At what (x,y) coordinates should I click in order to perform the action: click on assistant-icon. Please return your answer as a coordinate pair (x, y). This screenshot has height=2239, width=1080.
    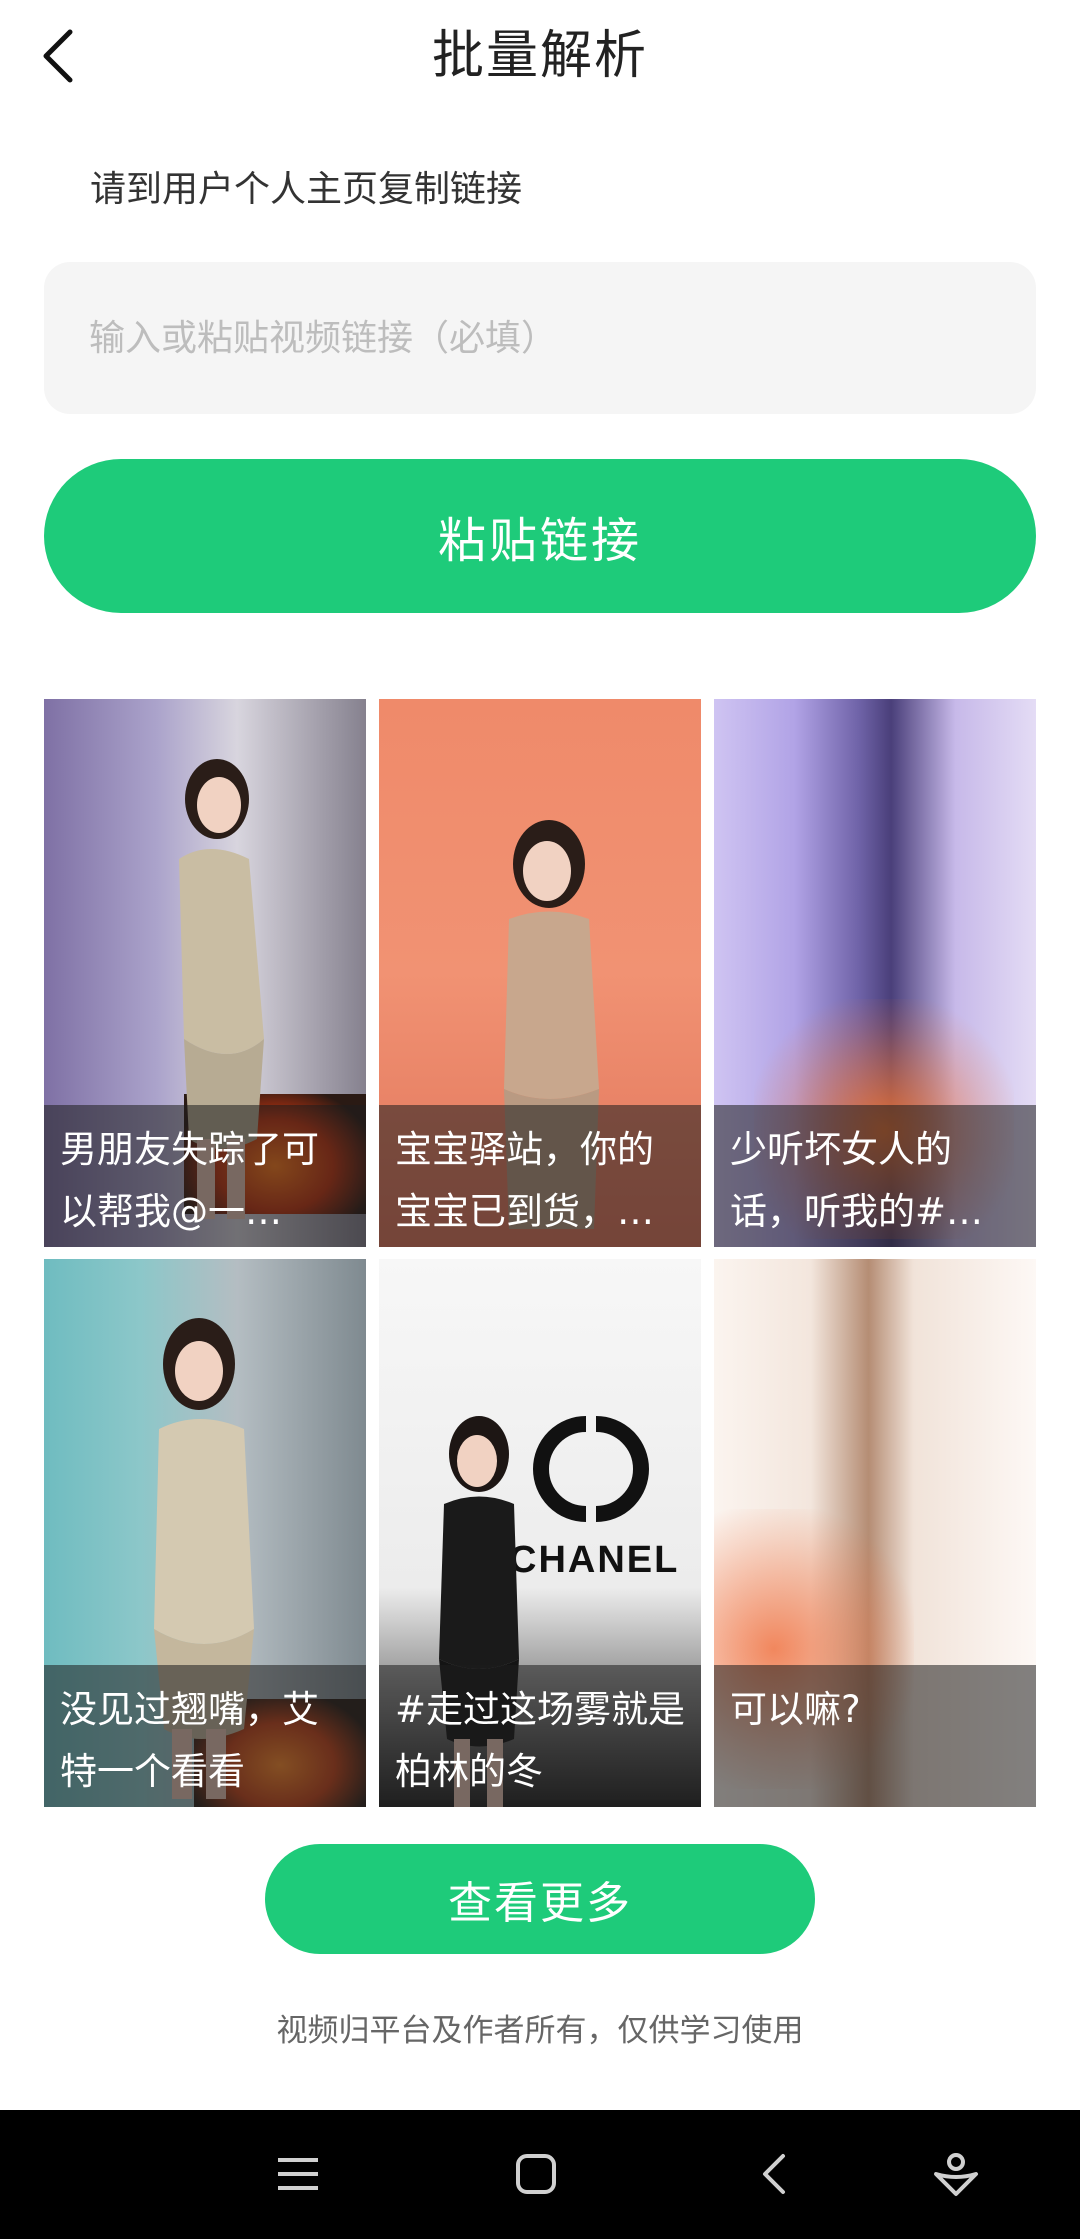
    Looking at the image, I should click on (956, 2174).